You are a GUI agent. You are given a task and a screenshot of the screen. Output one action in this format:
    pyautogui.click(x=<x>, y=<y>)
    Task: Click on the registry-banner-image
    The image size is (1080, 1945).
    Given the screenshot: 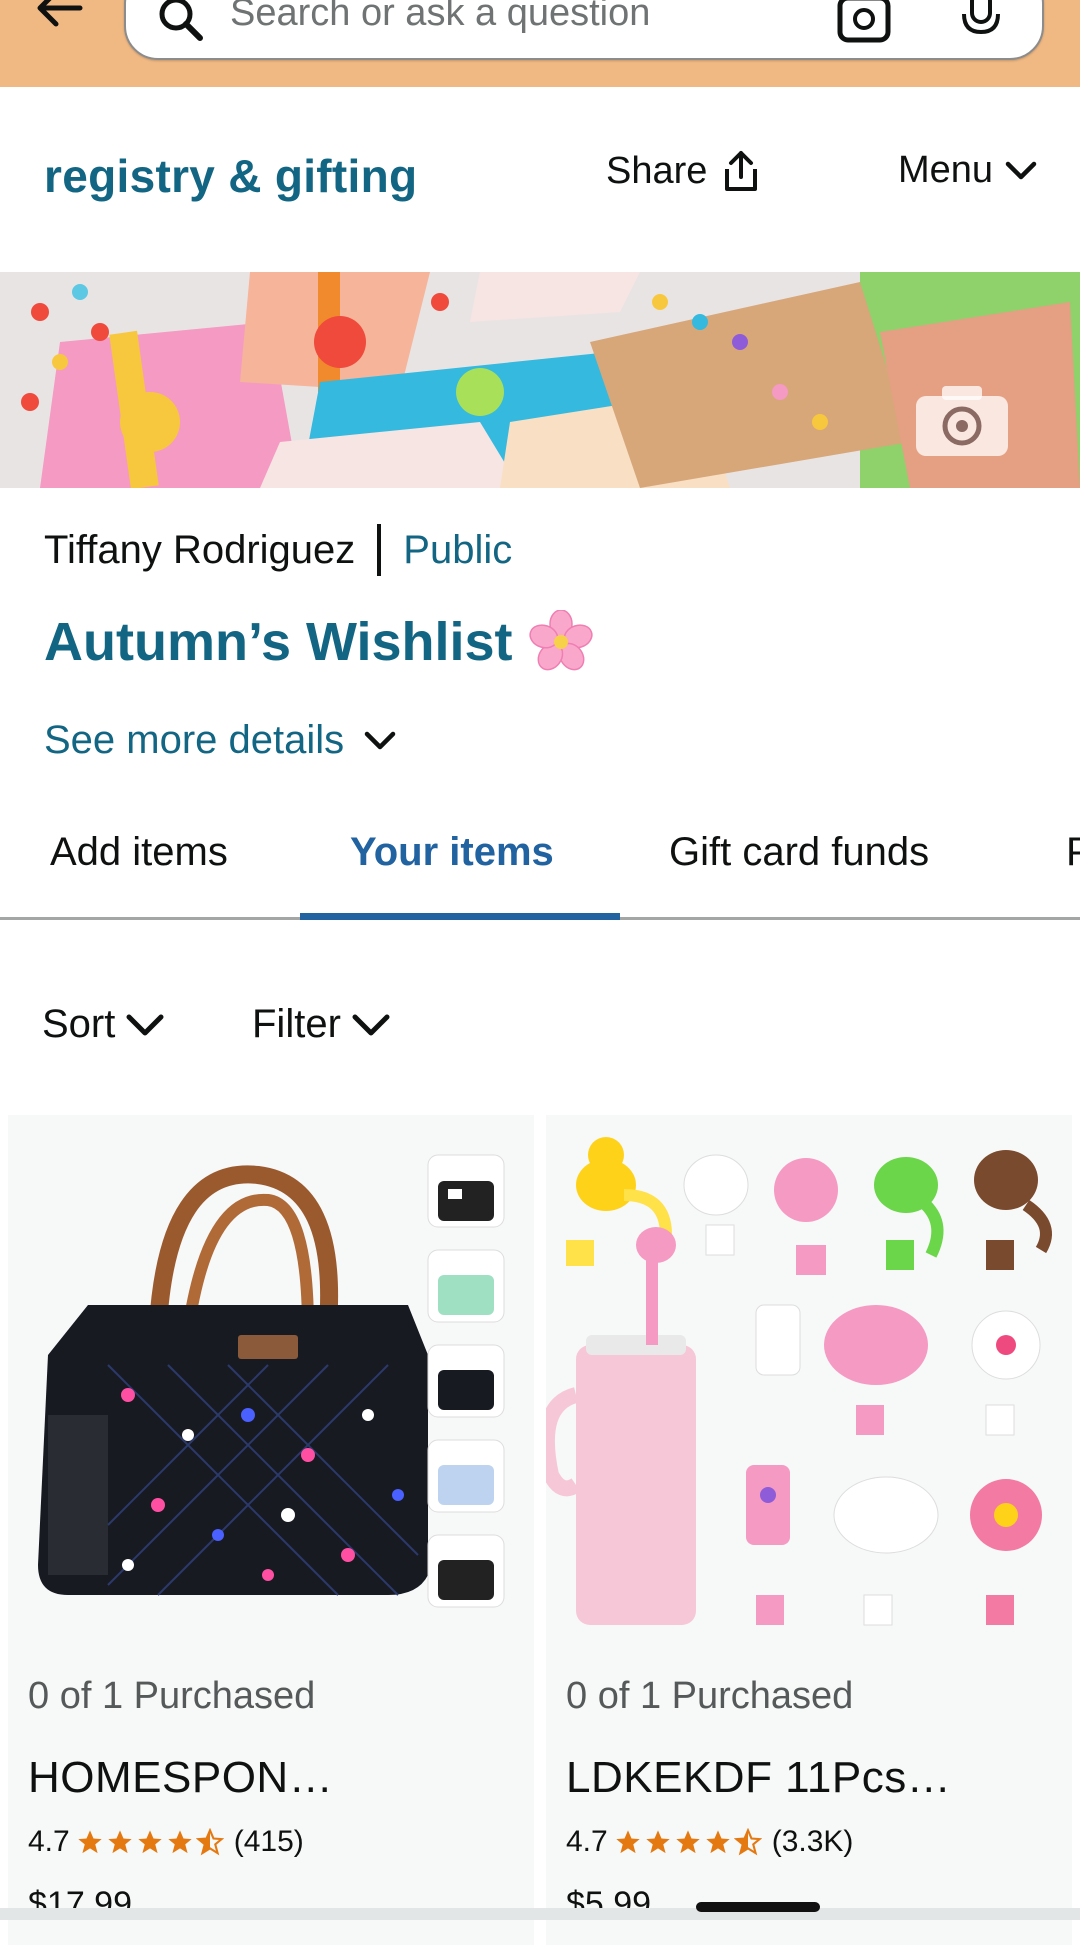 What is the action you would take?
    pyautogui.click(x=540, y=380)
    